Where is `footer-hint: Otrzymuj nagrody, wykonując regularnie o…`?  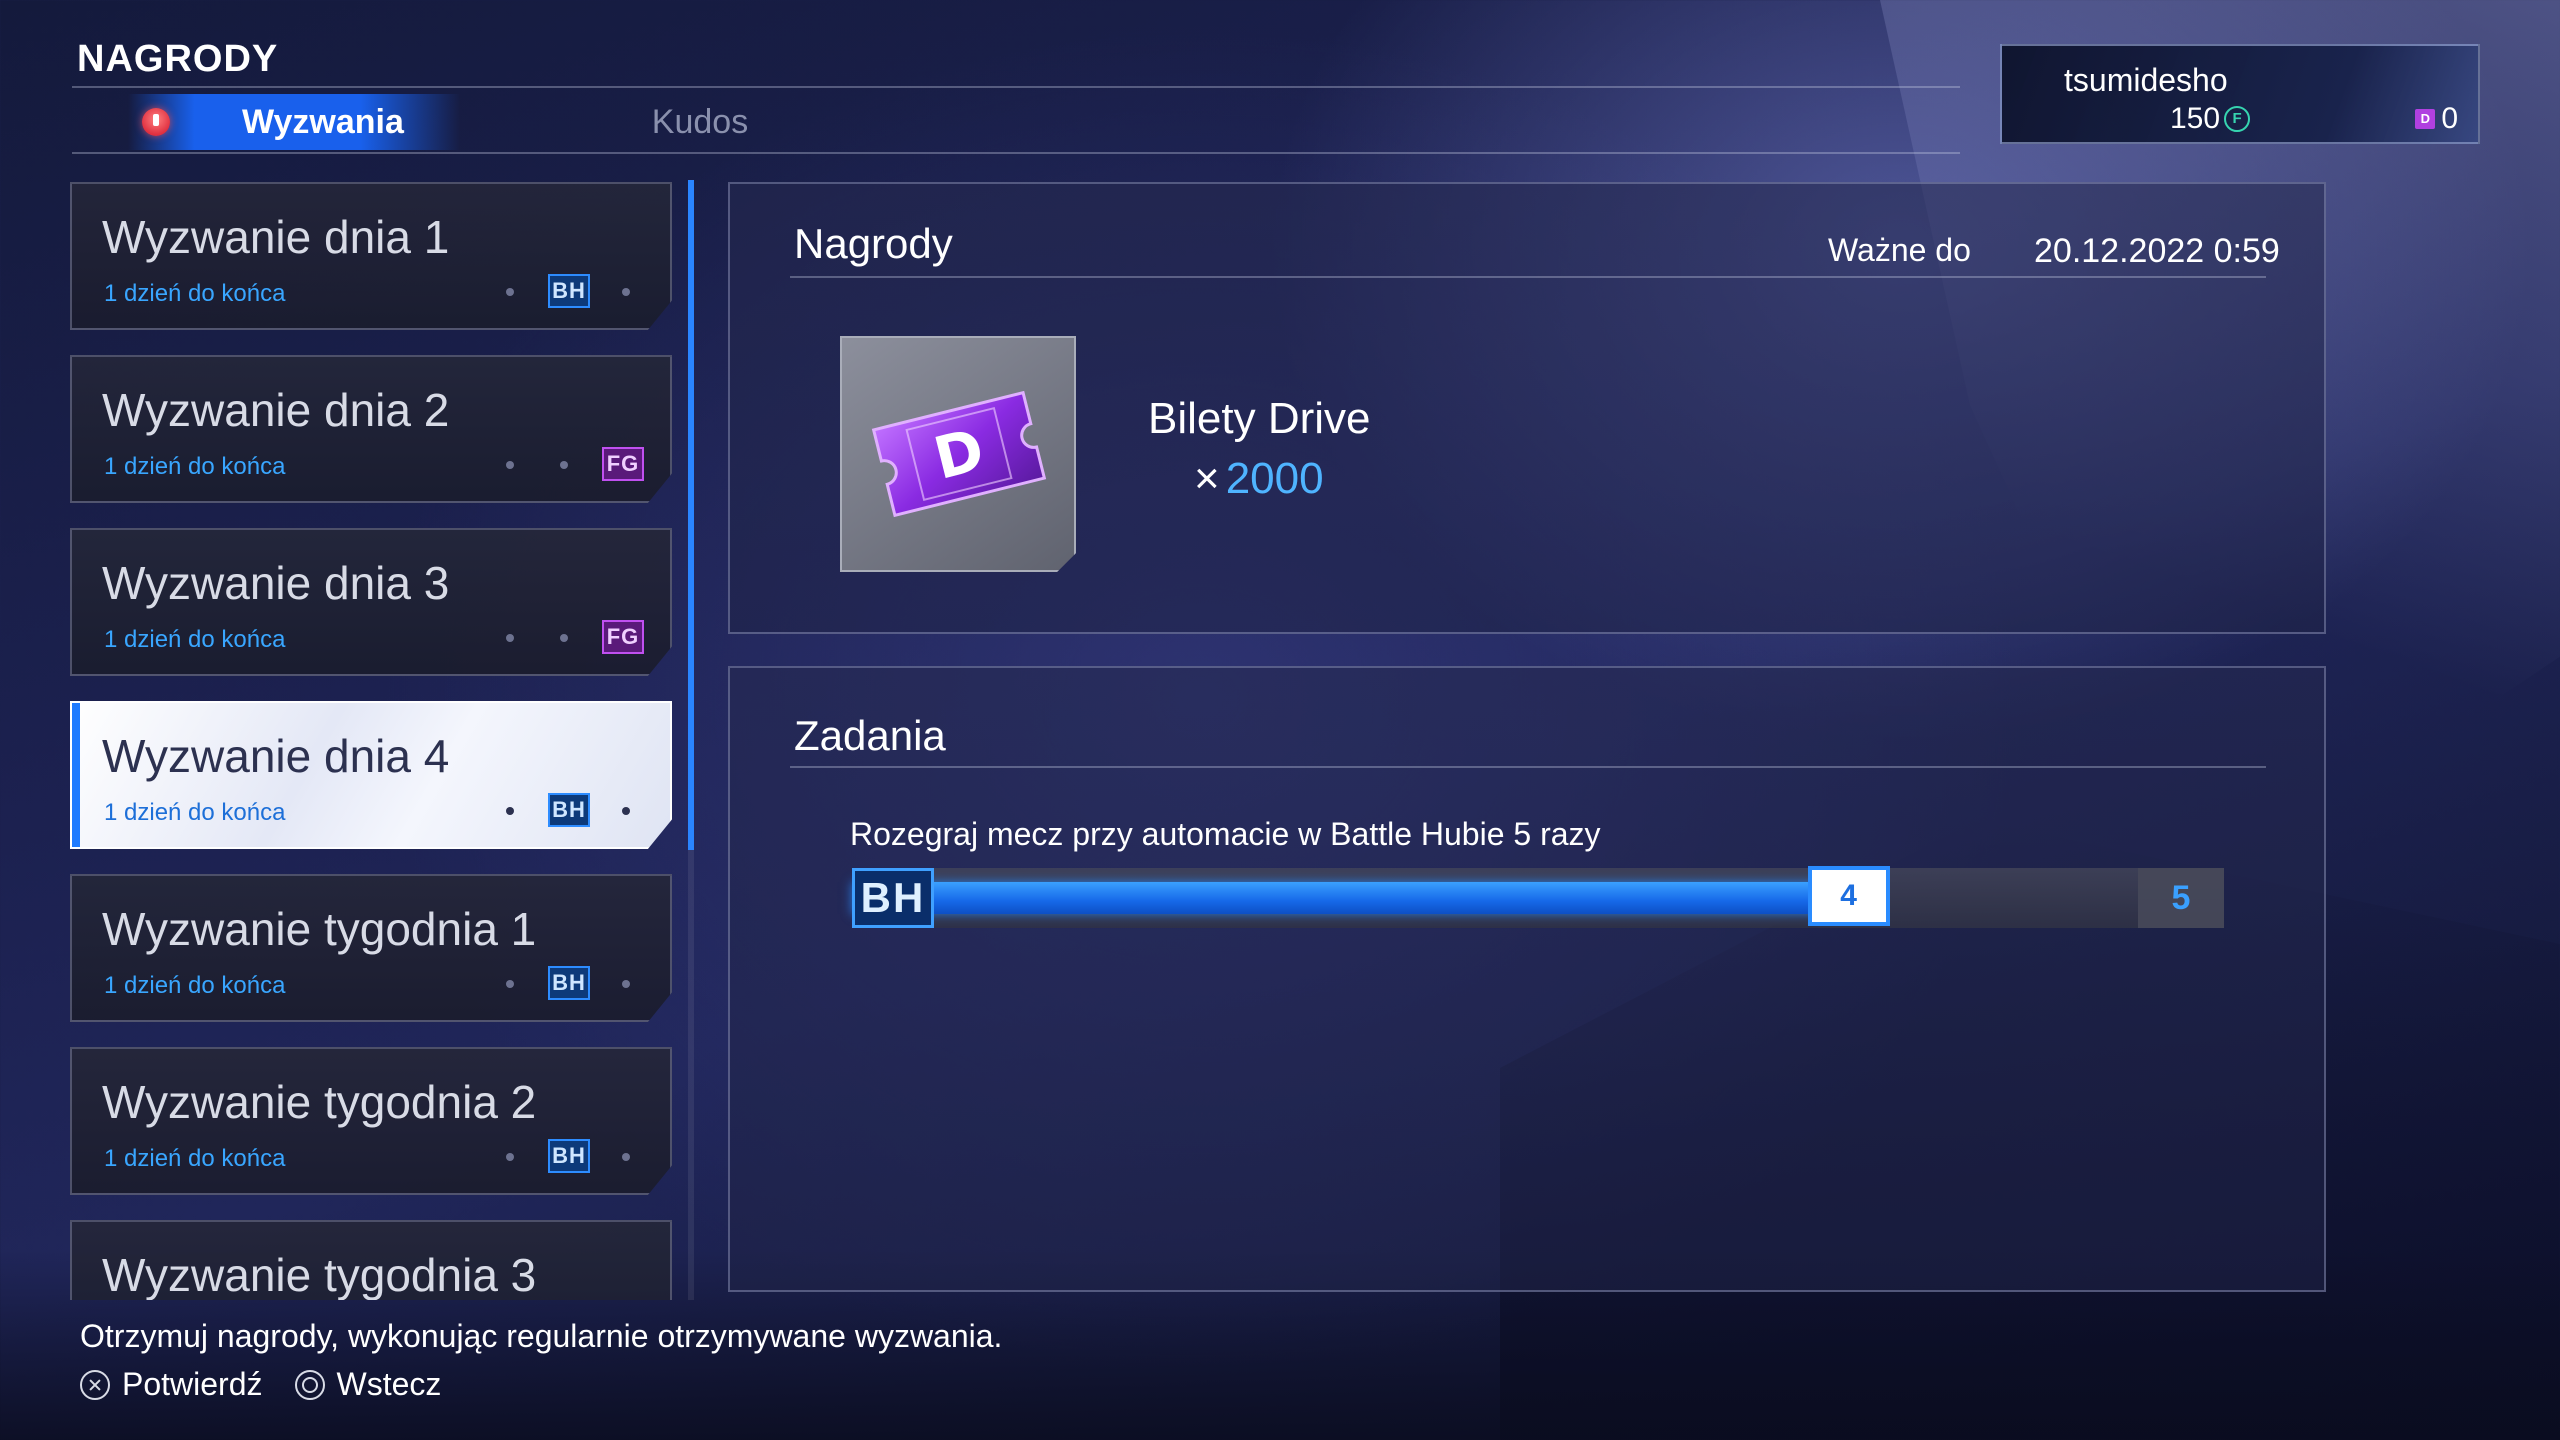
footer-hint: Otrzymuj nagrody, wykonując regularnie o… is located at coordinates (541, 1336).